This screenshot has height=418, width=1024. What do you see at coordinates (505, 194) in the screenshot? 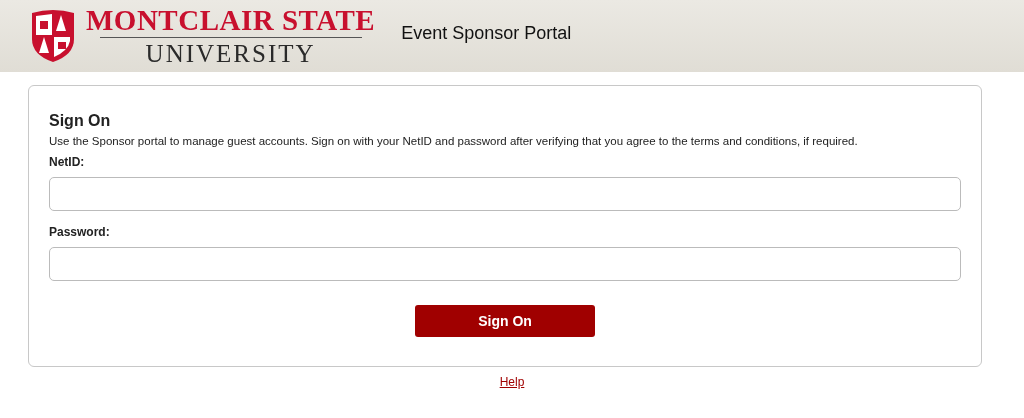
I see `netid-field` at bounding box center [505, 194].